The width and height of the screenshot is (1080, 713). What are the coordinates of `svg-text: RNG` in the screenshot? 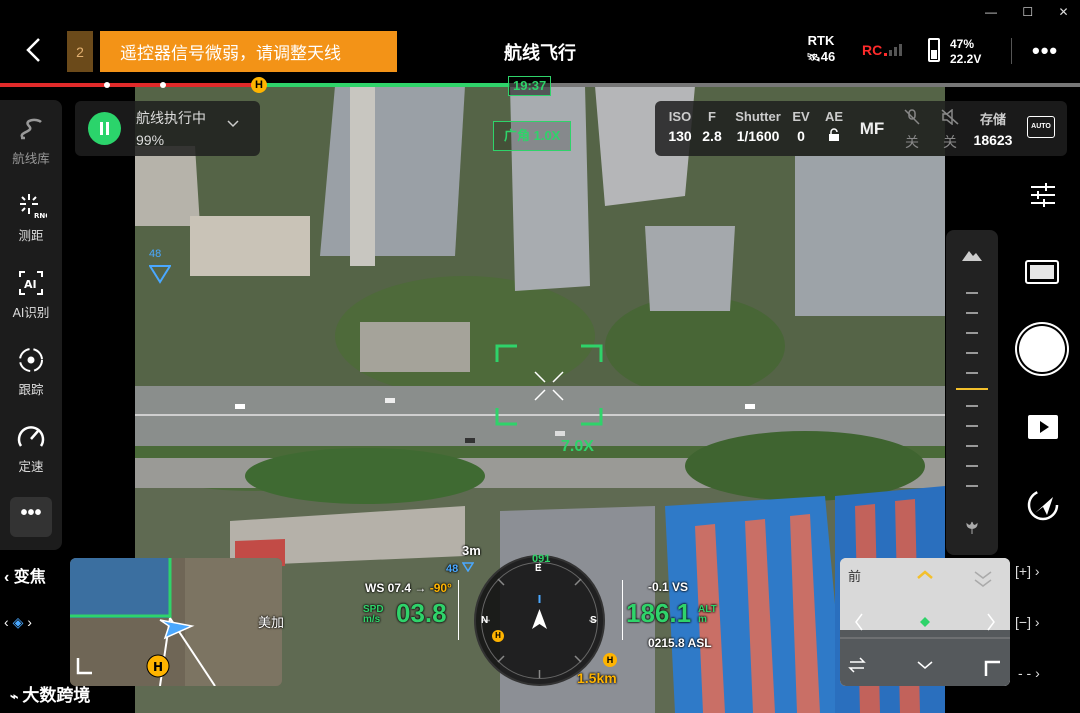 It's located at (40, 216).